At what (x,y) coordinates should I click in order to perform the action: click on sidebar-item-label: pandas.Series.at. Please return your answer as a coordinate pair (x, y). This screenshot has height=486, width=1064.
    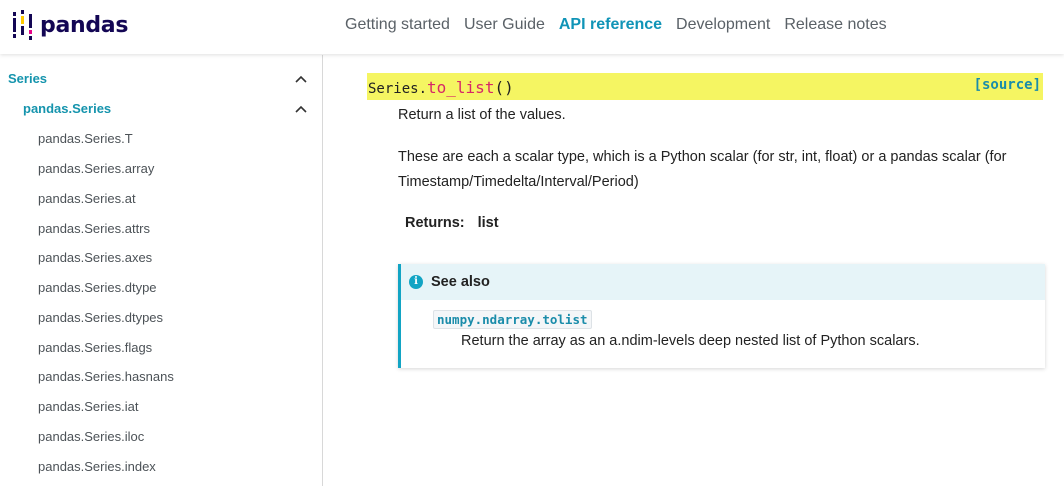
    Looking at the image, I should click on (87, 198).